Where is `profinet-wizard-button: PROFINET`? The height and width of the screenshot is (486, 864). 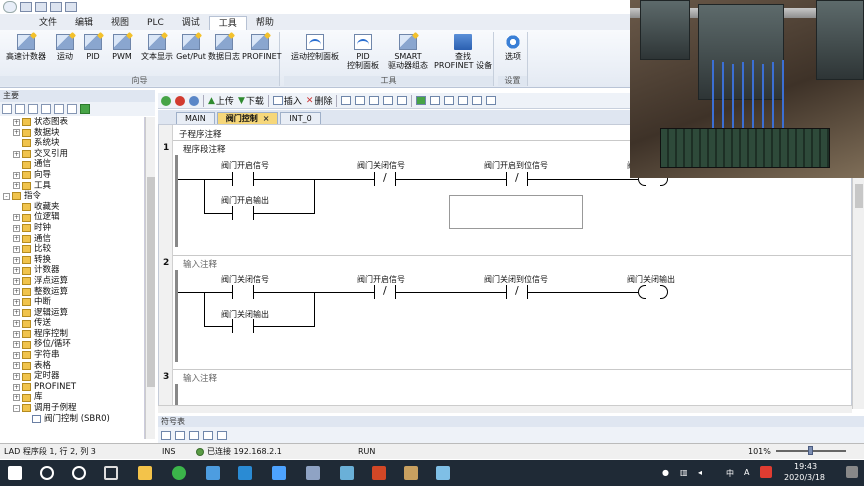 profinet-wizard-button: PROFINET is located at coordinates (262, 53).